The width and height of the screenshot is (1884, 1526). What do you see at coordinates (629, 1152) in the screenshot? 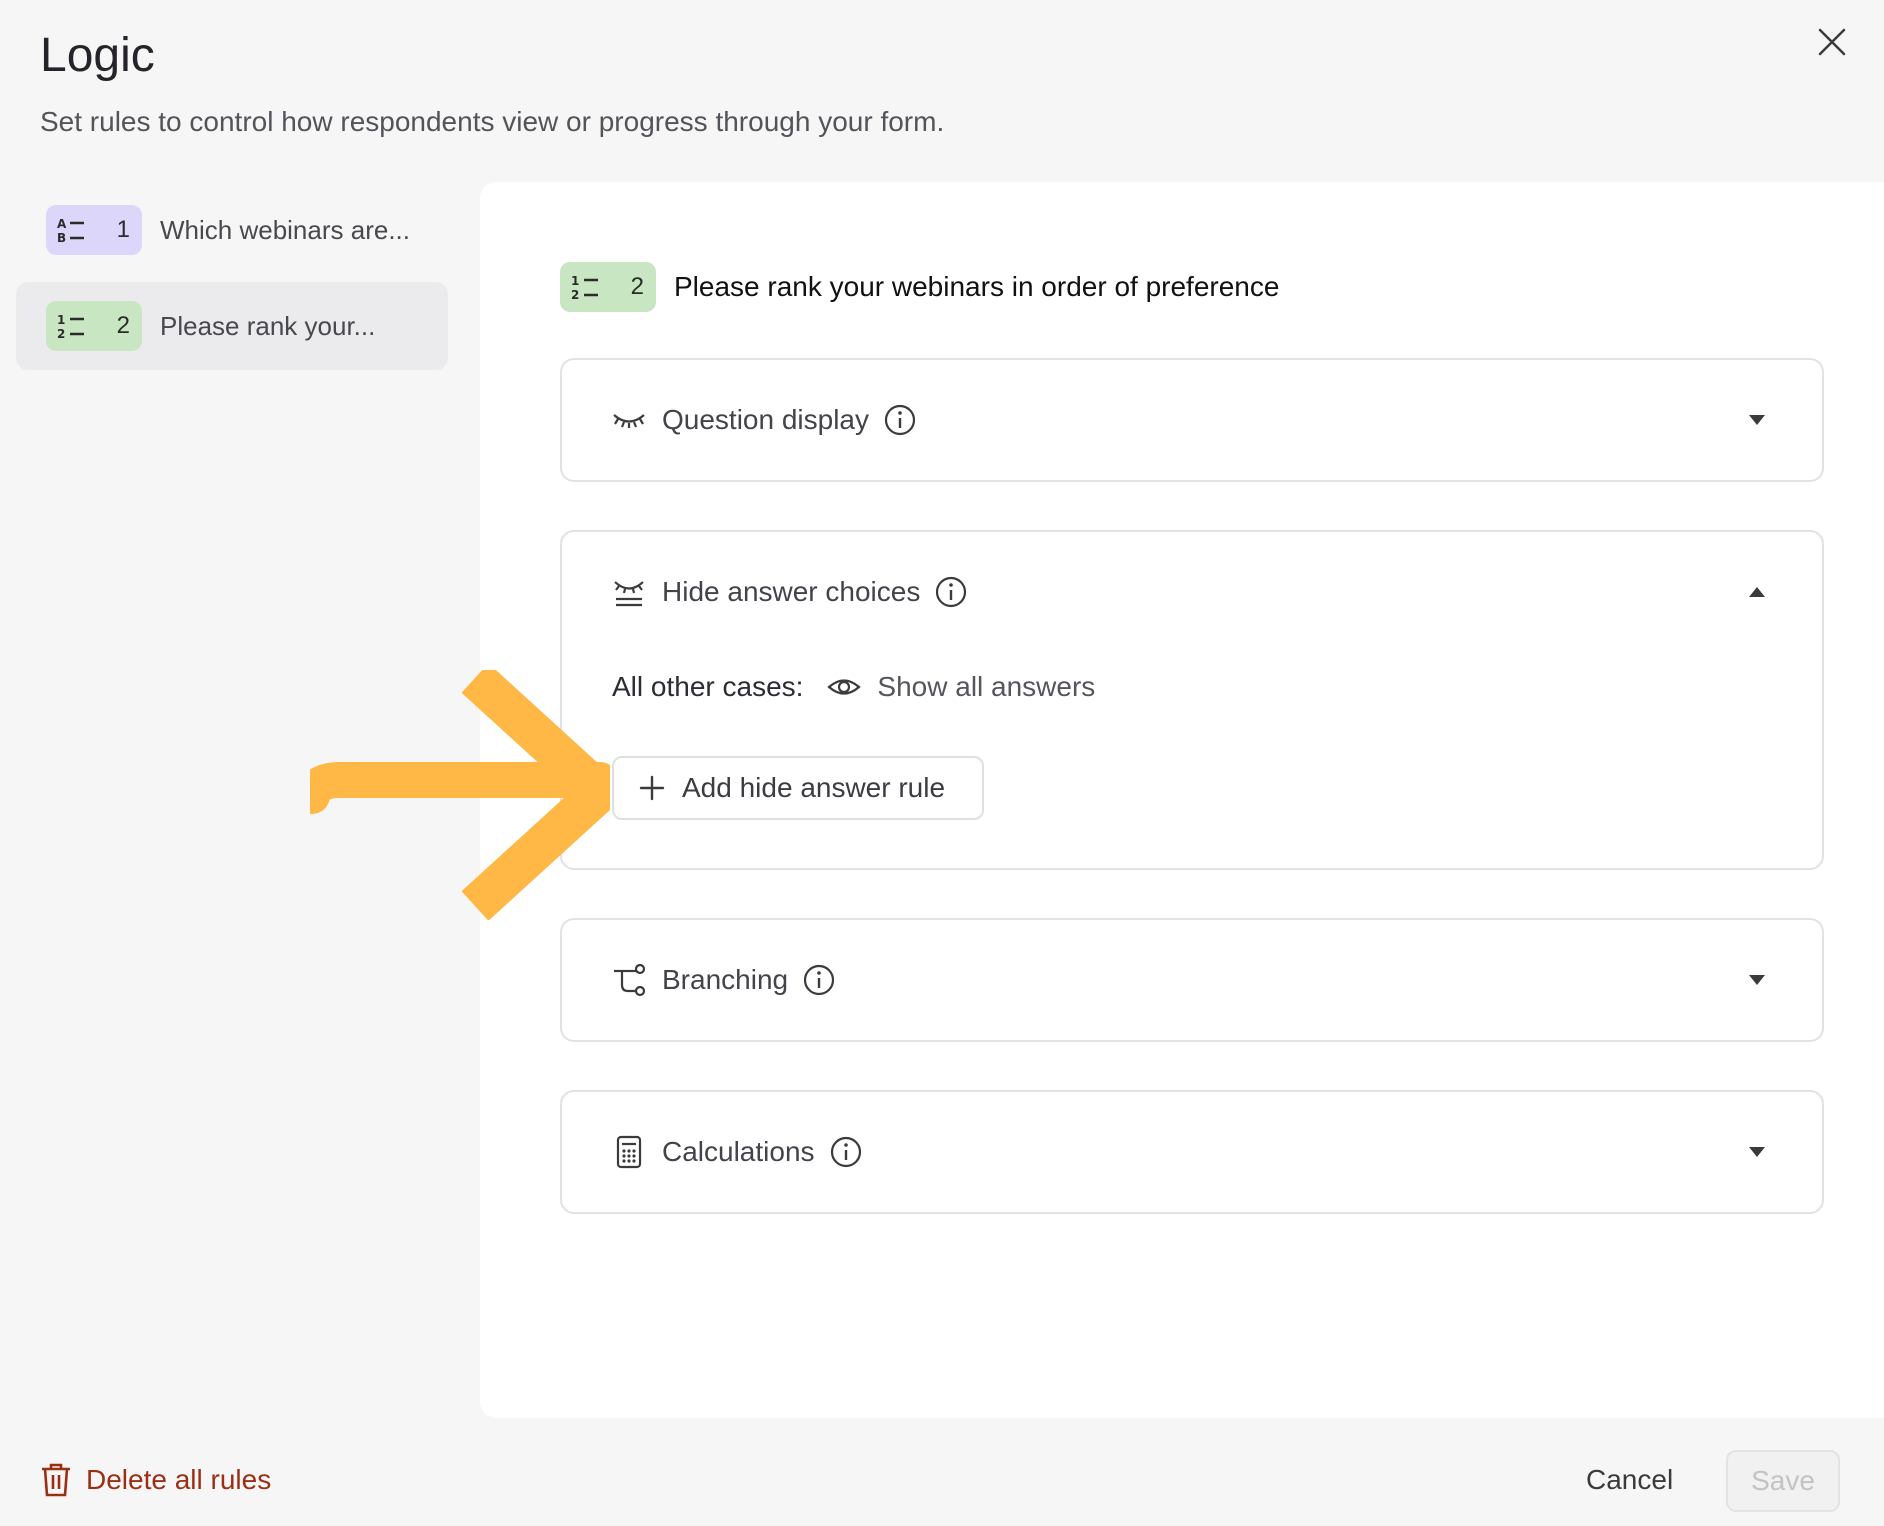
I see `calculator-icon` at bounding box center [629, 1152].